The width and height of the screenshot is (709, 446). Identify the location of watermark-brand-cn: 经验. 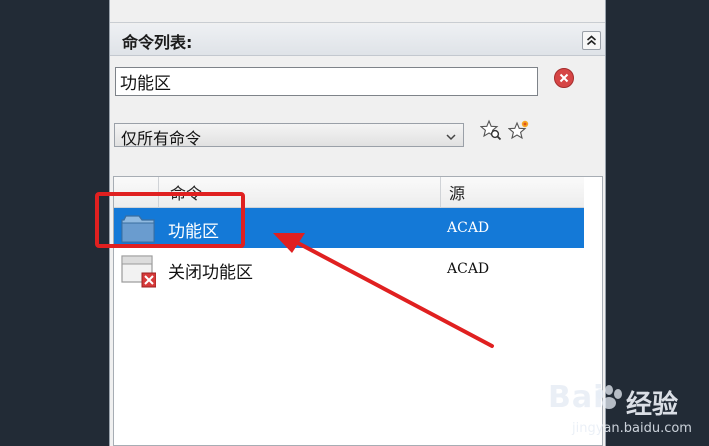
(652, 405).